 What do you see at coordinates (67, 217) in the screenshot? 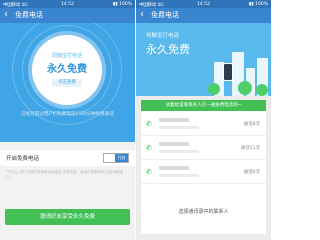
I see `invite-friends-button: 邀请好友享受永久免费` at bounding box center [67, 217].